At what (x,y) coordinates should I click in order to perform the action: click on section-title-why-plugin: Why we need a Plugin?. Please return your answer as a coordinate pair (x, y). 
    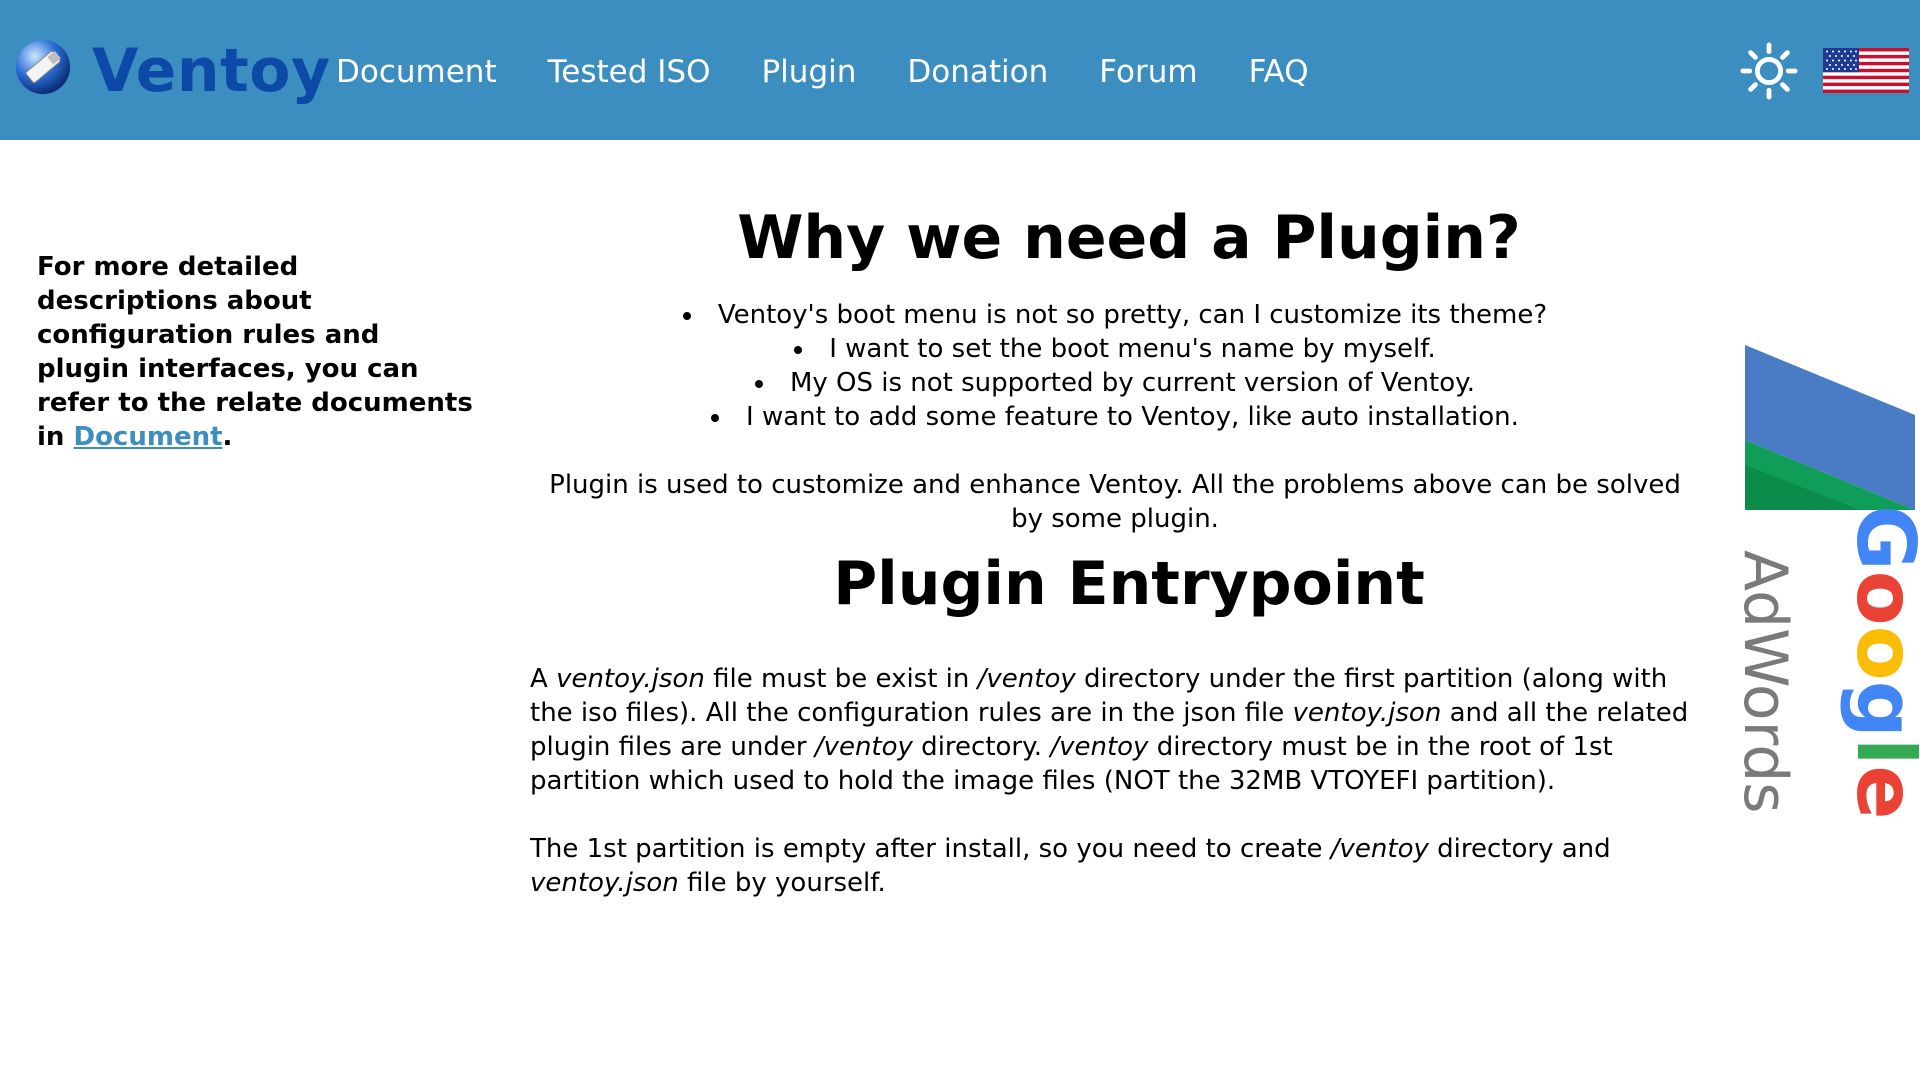
    Looking at the image, I should click on (1129, 238).